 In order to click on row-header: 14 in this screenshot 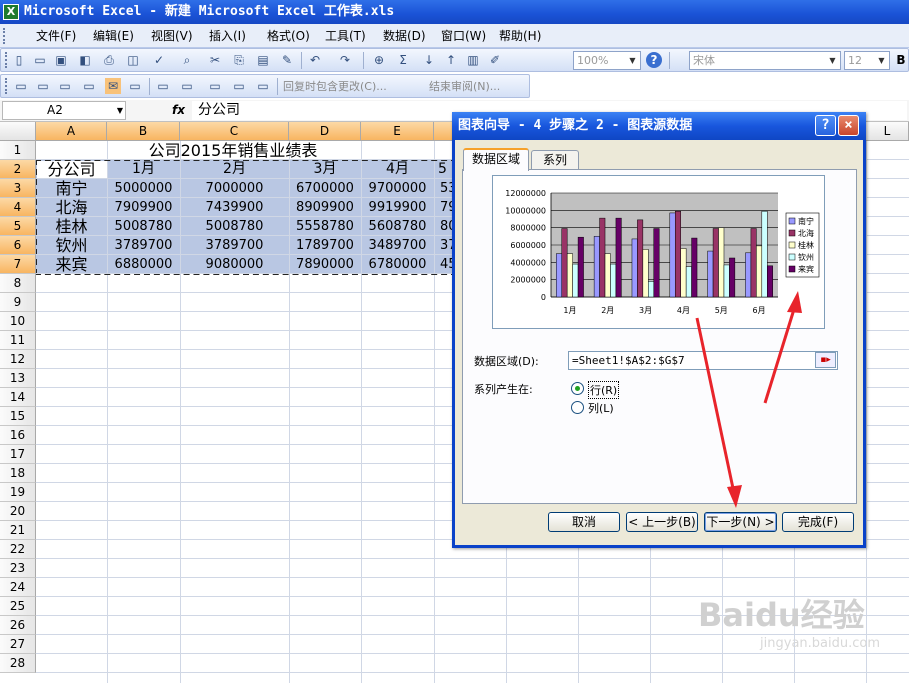, I will do `click(18, 397)`.